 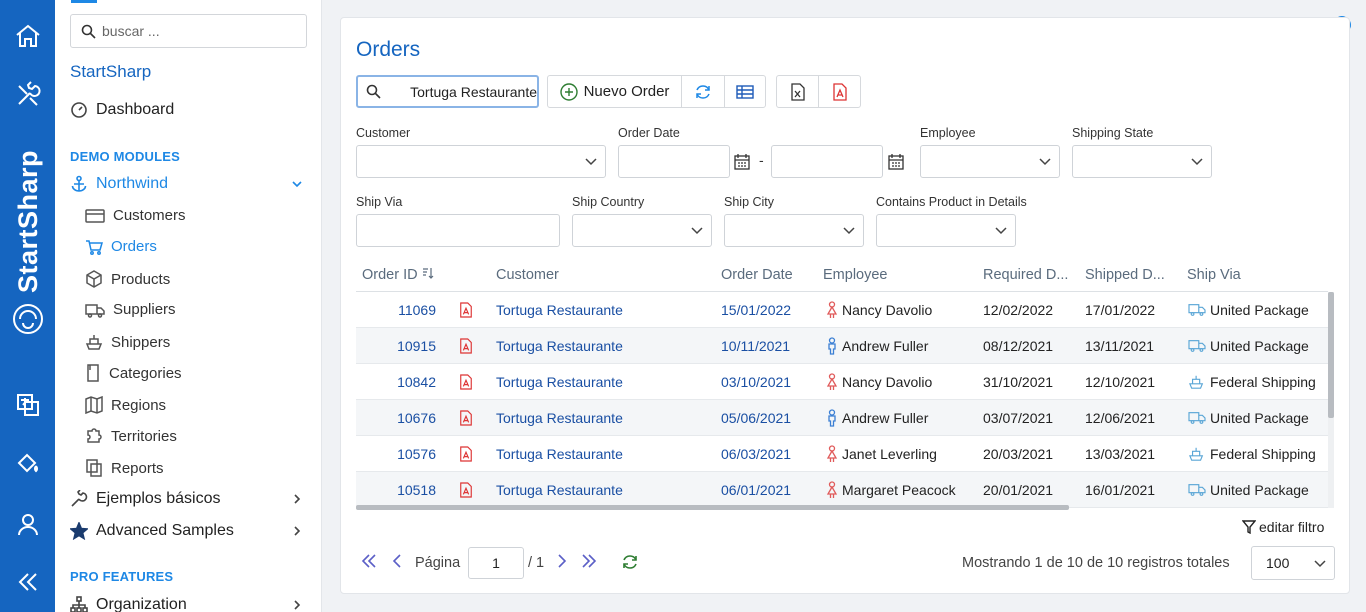 What do you see at coordinates (615, 91) in the screenshot?
I see `new-order-button: Nuevo Order` at bounding box center [615, 91].